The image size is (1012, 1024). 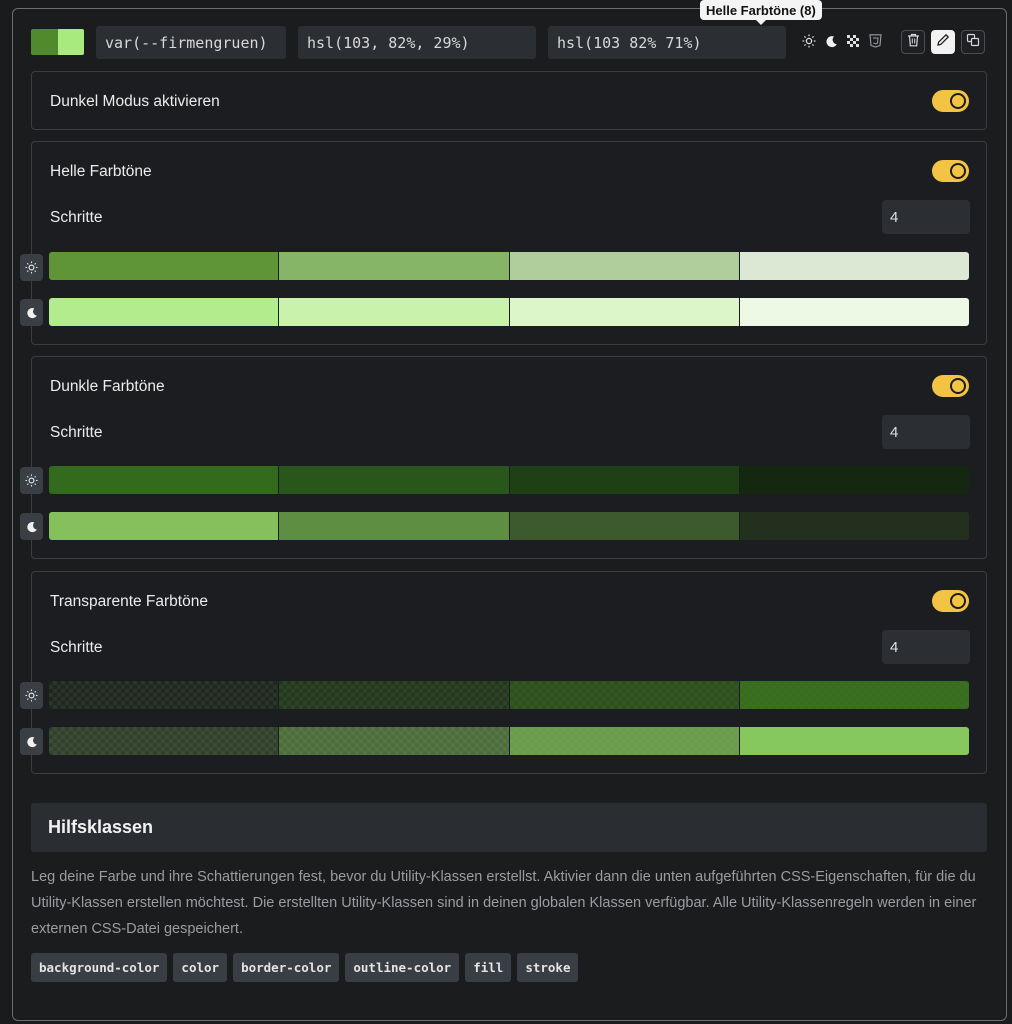 What do you see at coordinates (44, 42) in the screenshot?
I see `light-swatch` at bounding box center [44, 42].